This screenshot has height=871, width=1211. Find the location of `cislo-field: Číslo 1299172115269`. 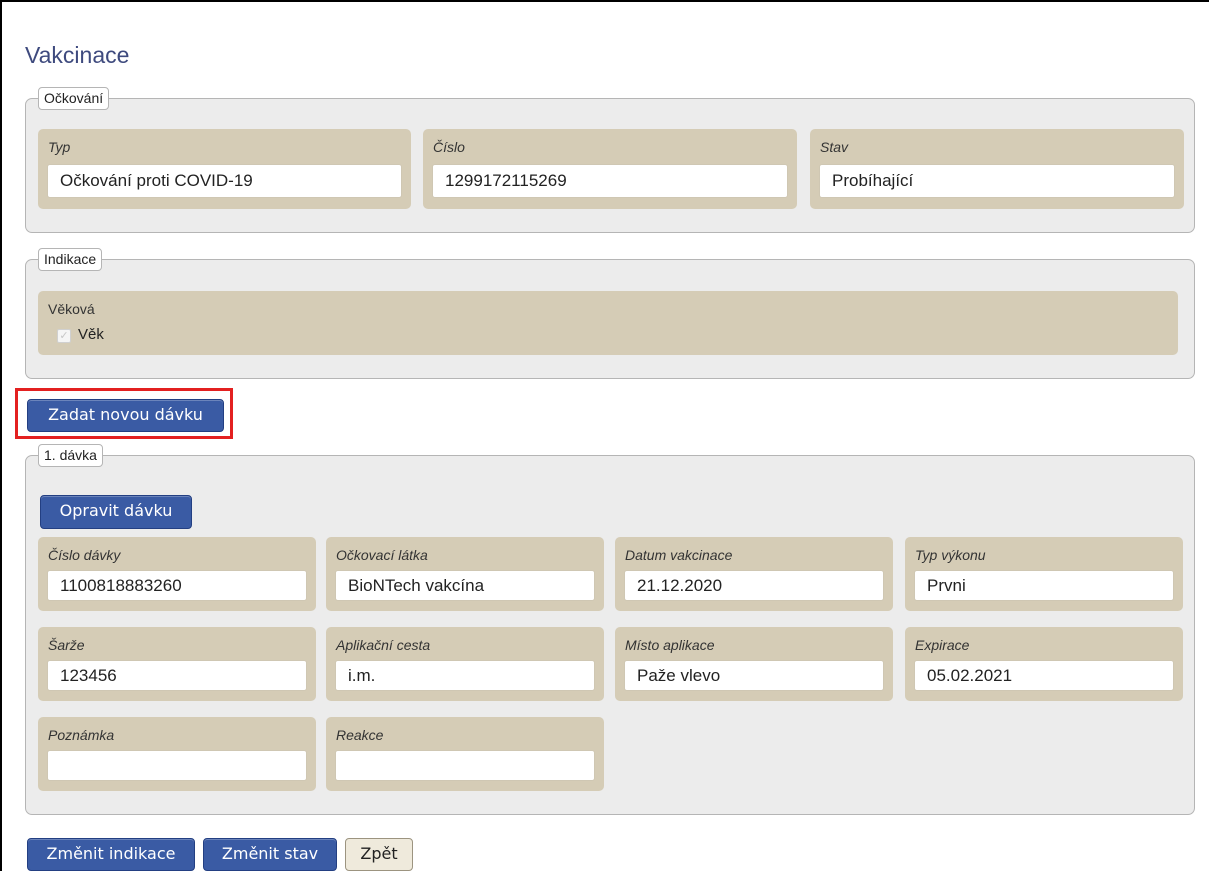

cislo-field: Číslo 1299172115269 is located at coordinates (610, 169).